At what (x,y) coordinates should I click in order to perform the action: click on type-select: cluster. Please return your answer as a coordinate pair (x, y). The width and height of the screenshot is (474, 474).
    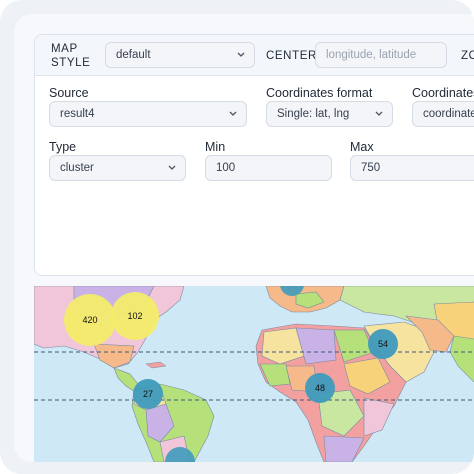
    Looking at the image, I should click on (117, 168).